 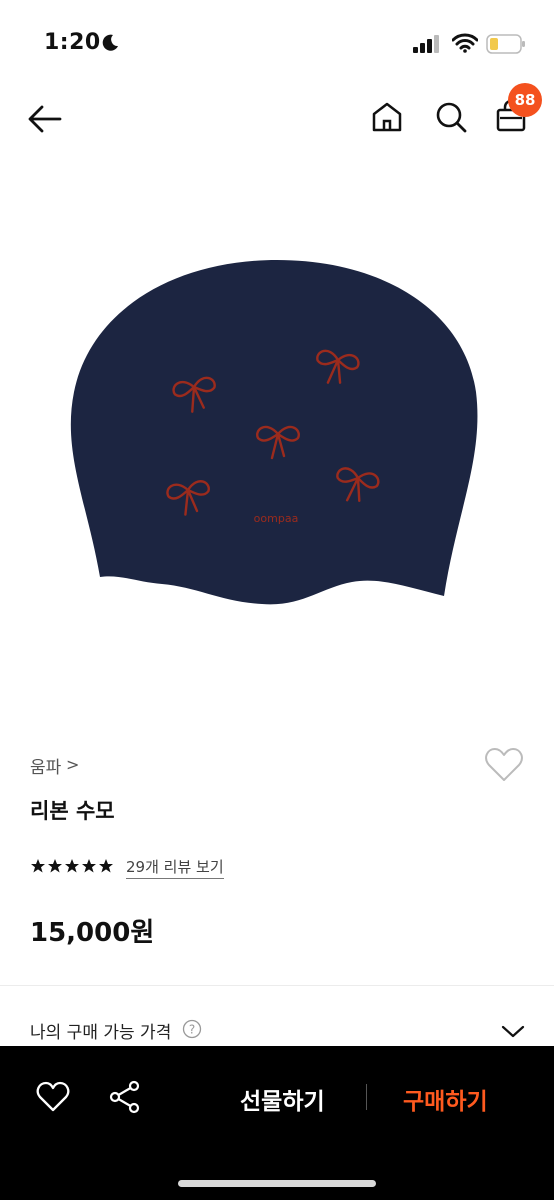 What do you see at coordinates (175, 867) in the screenshot?
I see `reviews-link: 29개 리뷰 보기` at bounding box center [175, 867].